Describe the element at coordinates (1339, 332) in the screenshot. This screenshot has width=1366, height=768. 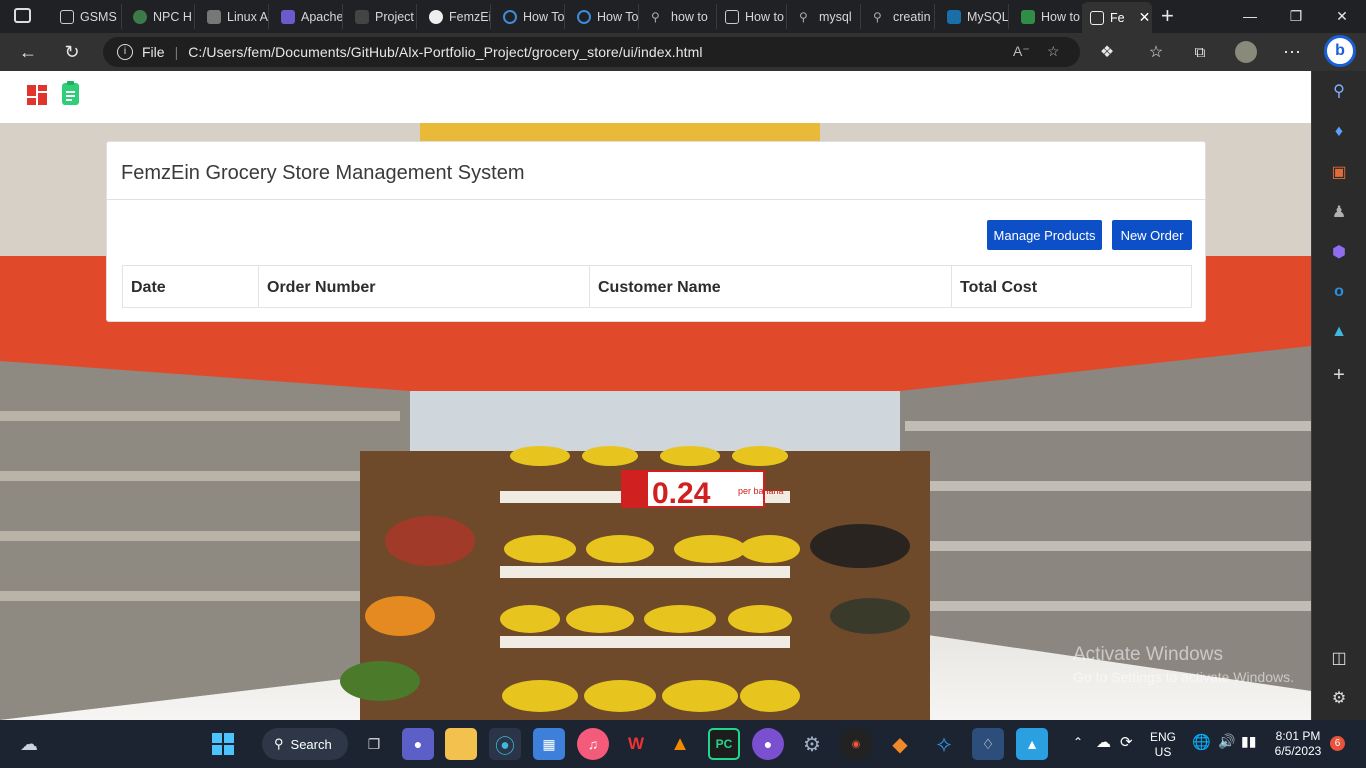
I see `drop-icon: ▲` at that location.